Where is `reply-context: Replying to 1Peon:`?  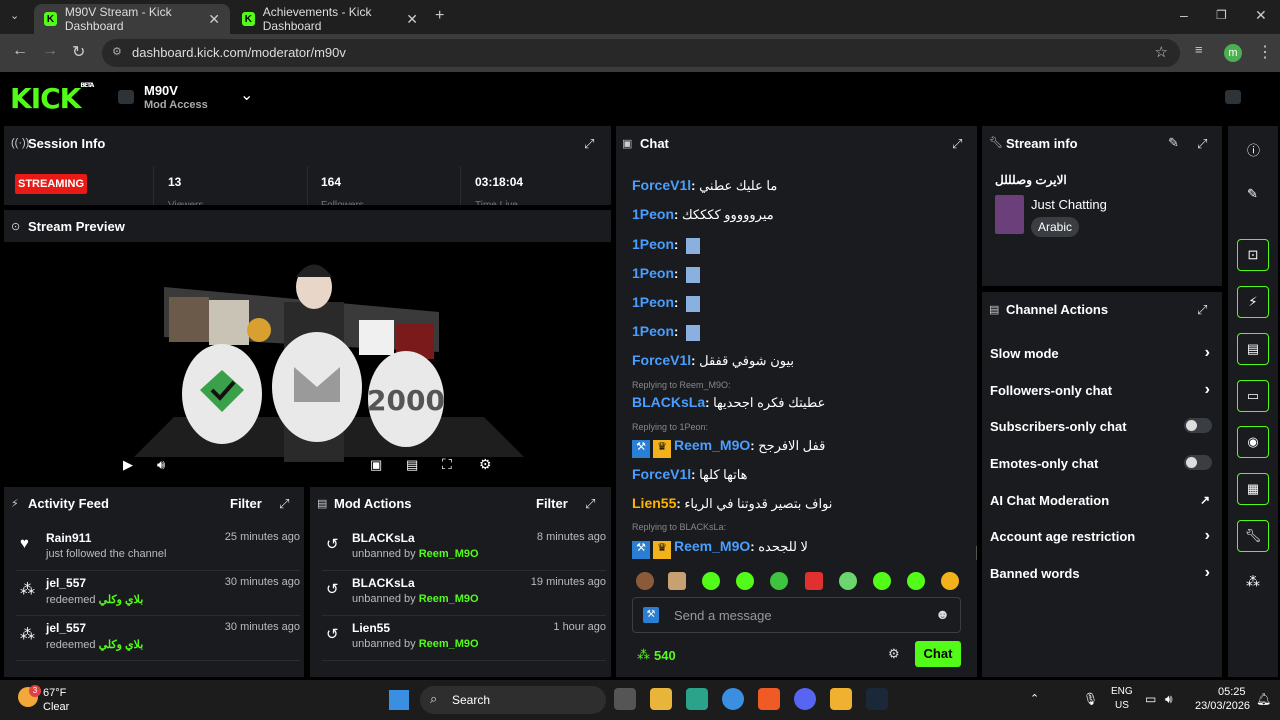 reply-context: Replying to 1Peon: is located at coordinates (670, 427).